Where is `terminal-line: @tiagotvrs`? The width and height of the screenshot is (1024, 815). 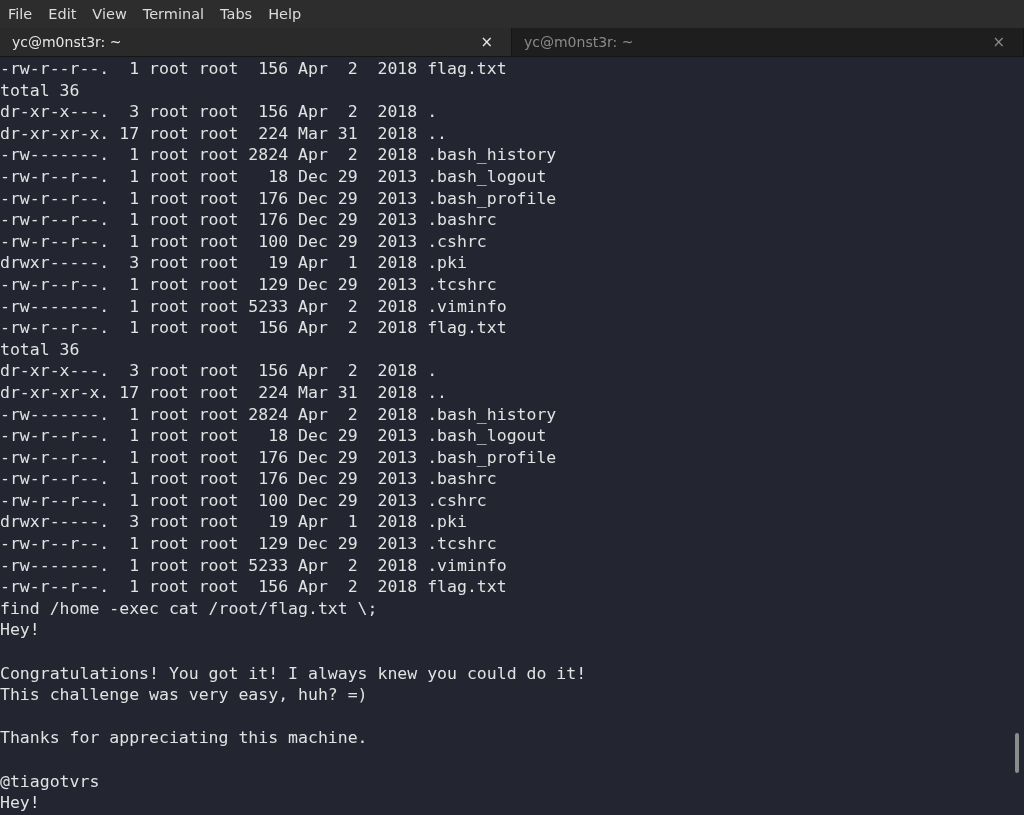 terminal-line: @tiagotvrs is located at coordinates (50, 781).